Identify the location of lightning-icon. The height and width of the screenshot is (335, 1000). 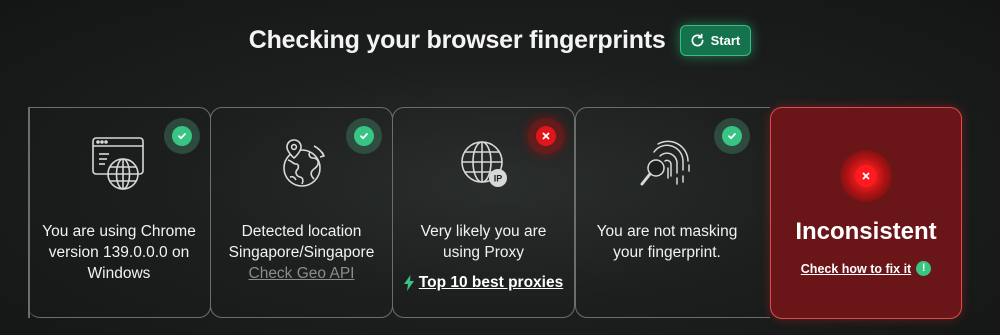
(408, 282).